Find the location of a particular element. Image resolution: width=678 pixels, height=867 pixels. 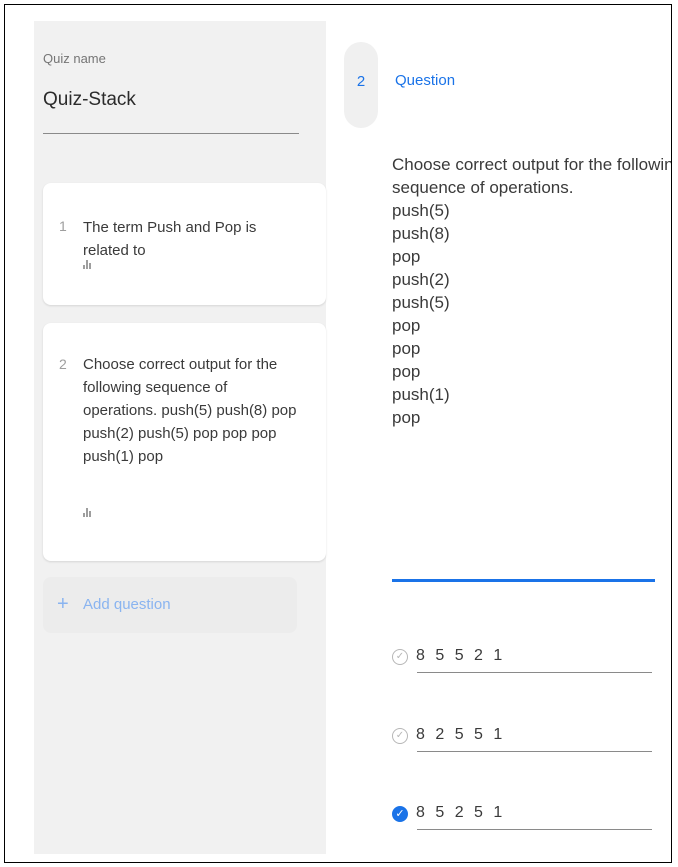

question-number: 1 is located at coordinates (63, 226).